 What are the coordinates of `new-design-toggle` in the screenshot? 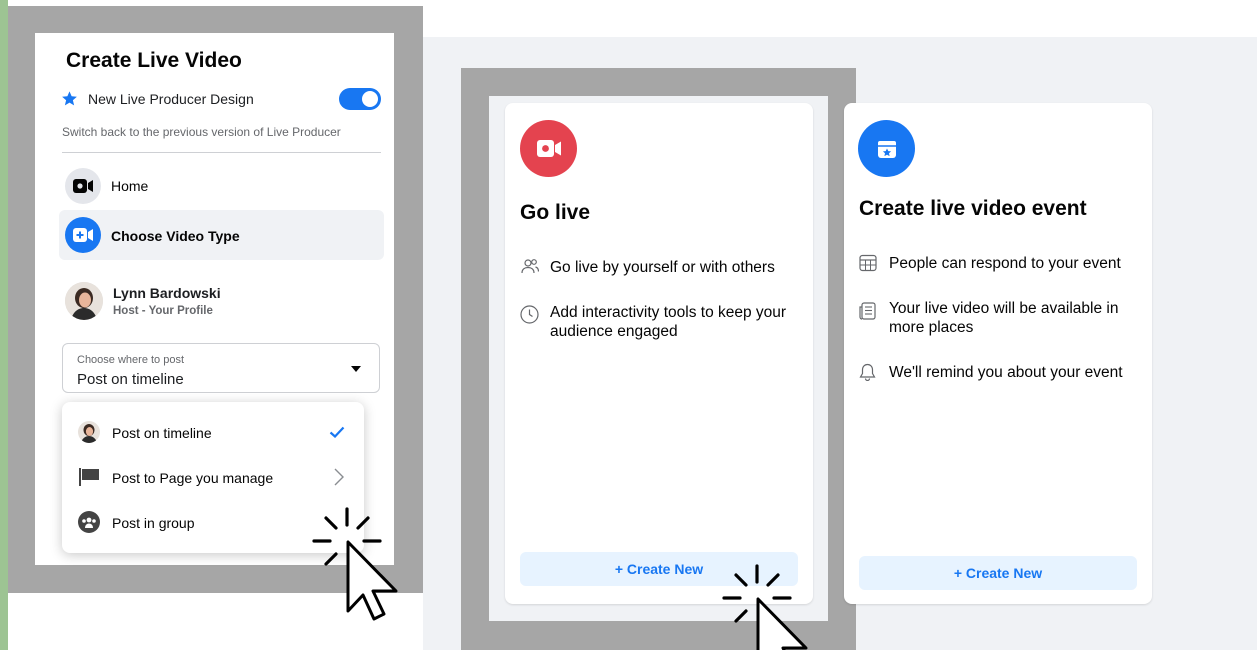 It's located at (360, 99).